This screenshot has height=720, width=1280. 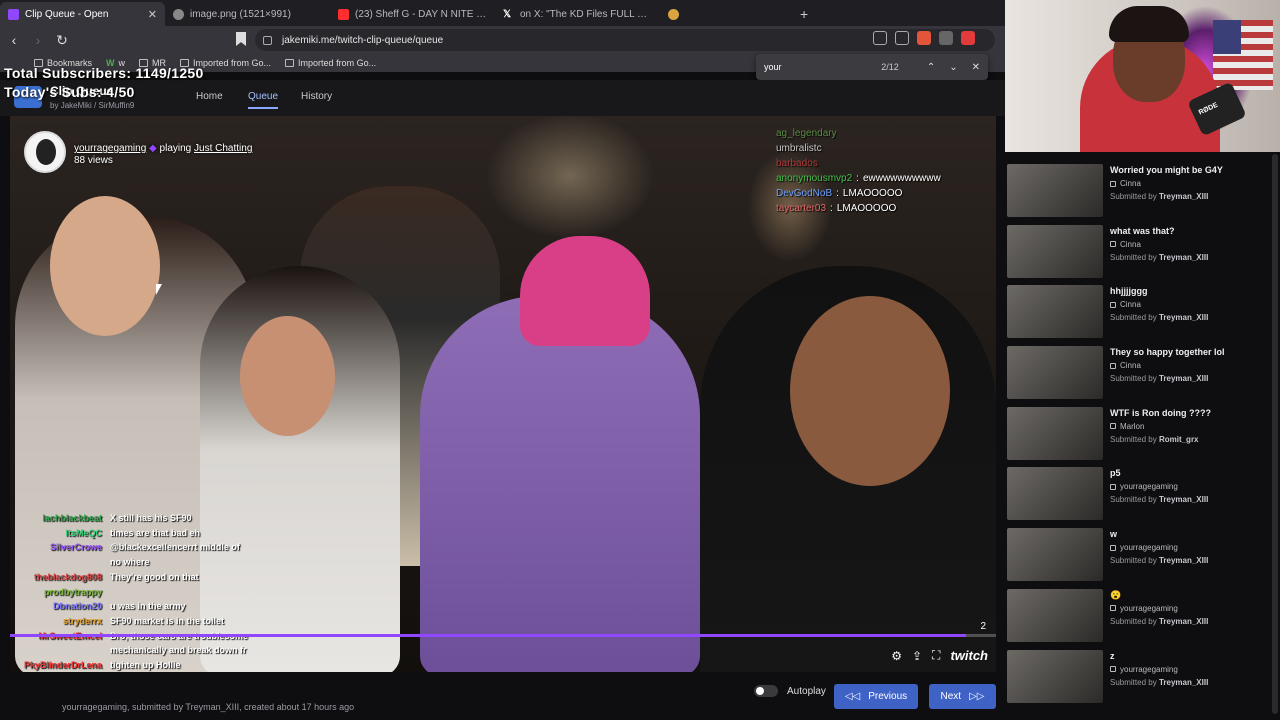 What do you see at coordinates (880, 38) in the screenshot?
I see `tab-search-icon` at bounding box center [880, 38].